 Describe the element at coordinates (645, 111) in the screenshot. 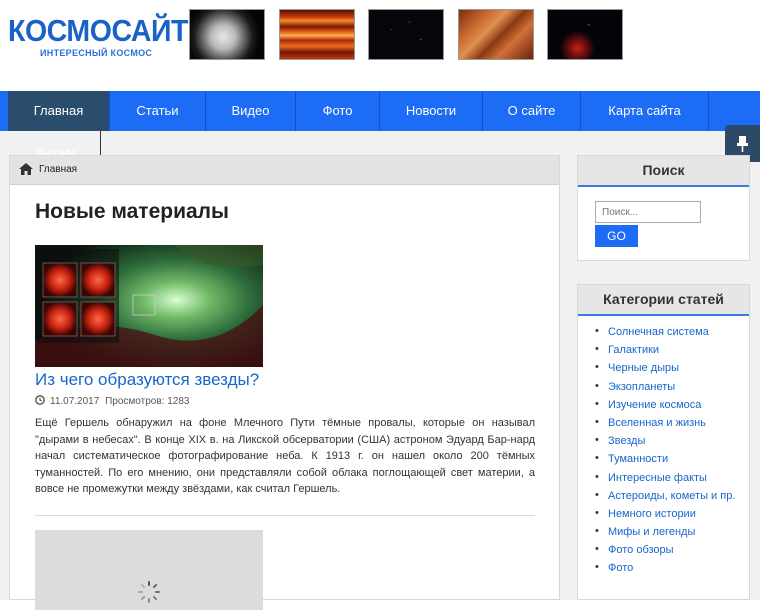

I see `nav-item-sitemap: Карта сайта` at that location.